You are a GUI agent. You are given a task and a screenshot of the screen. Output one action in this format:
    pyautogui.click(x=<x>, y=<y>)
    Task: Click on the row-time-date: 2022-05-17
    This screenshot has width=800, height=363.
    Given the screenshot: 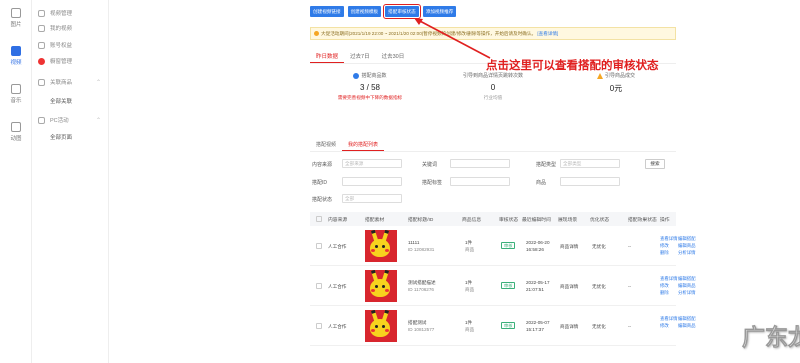 What is the action you would take?
    pyautogui.click(x=538, y=282)
    